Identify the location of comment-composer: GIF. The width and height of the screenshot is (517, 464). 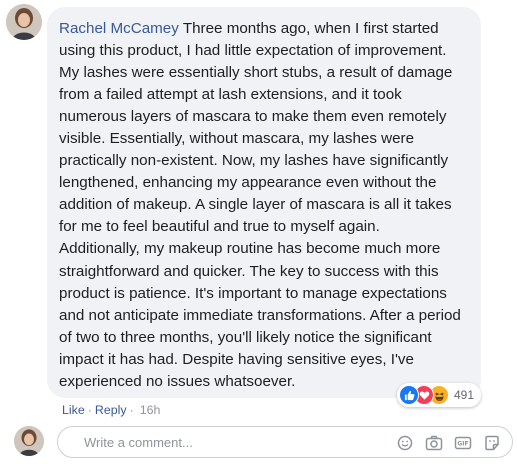
(285, 442).